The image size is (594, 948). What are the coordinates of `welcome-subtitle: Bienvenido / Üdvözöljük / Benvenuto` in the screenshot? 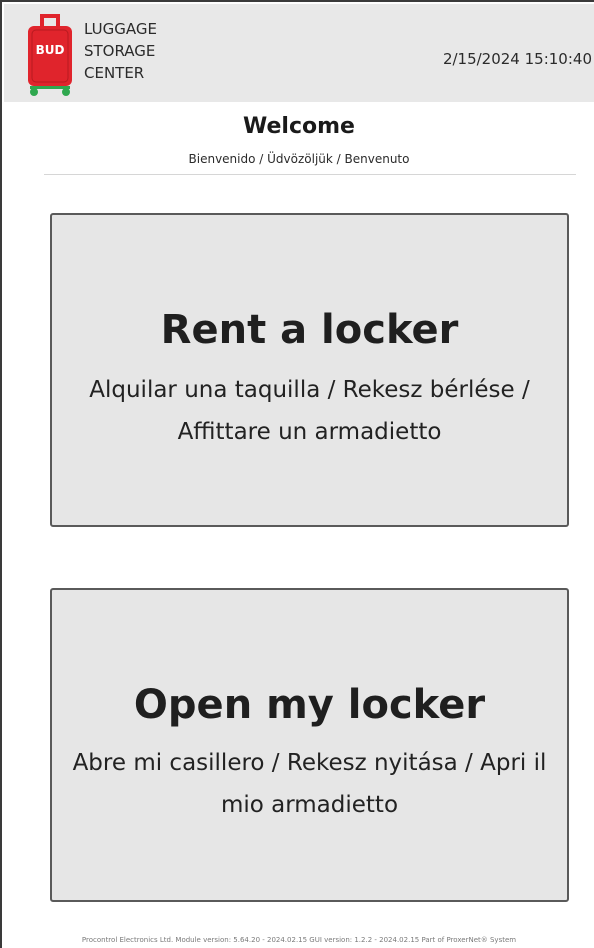 It's located at (299, 159).